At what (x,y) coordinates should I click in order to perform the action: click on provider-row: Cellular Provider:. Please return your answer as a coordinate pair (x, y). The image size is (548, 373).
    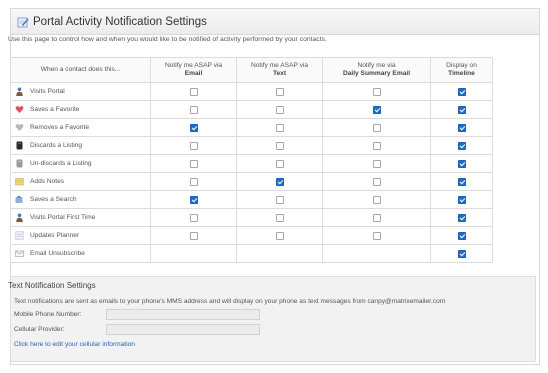
    Looking at the image, I should click on (137, 329).